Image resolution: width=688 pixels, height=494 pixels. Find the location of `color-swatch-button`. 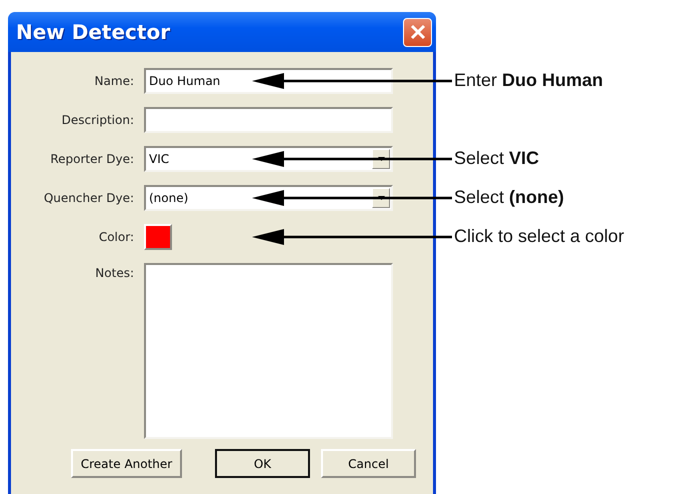

color-swatch-button is located at coordinates (158, 237).